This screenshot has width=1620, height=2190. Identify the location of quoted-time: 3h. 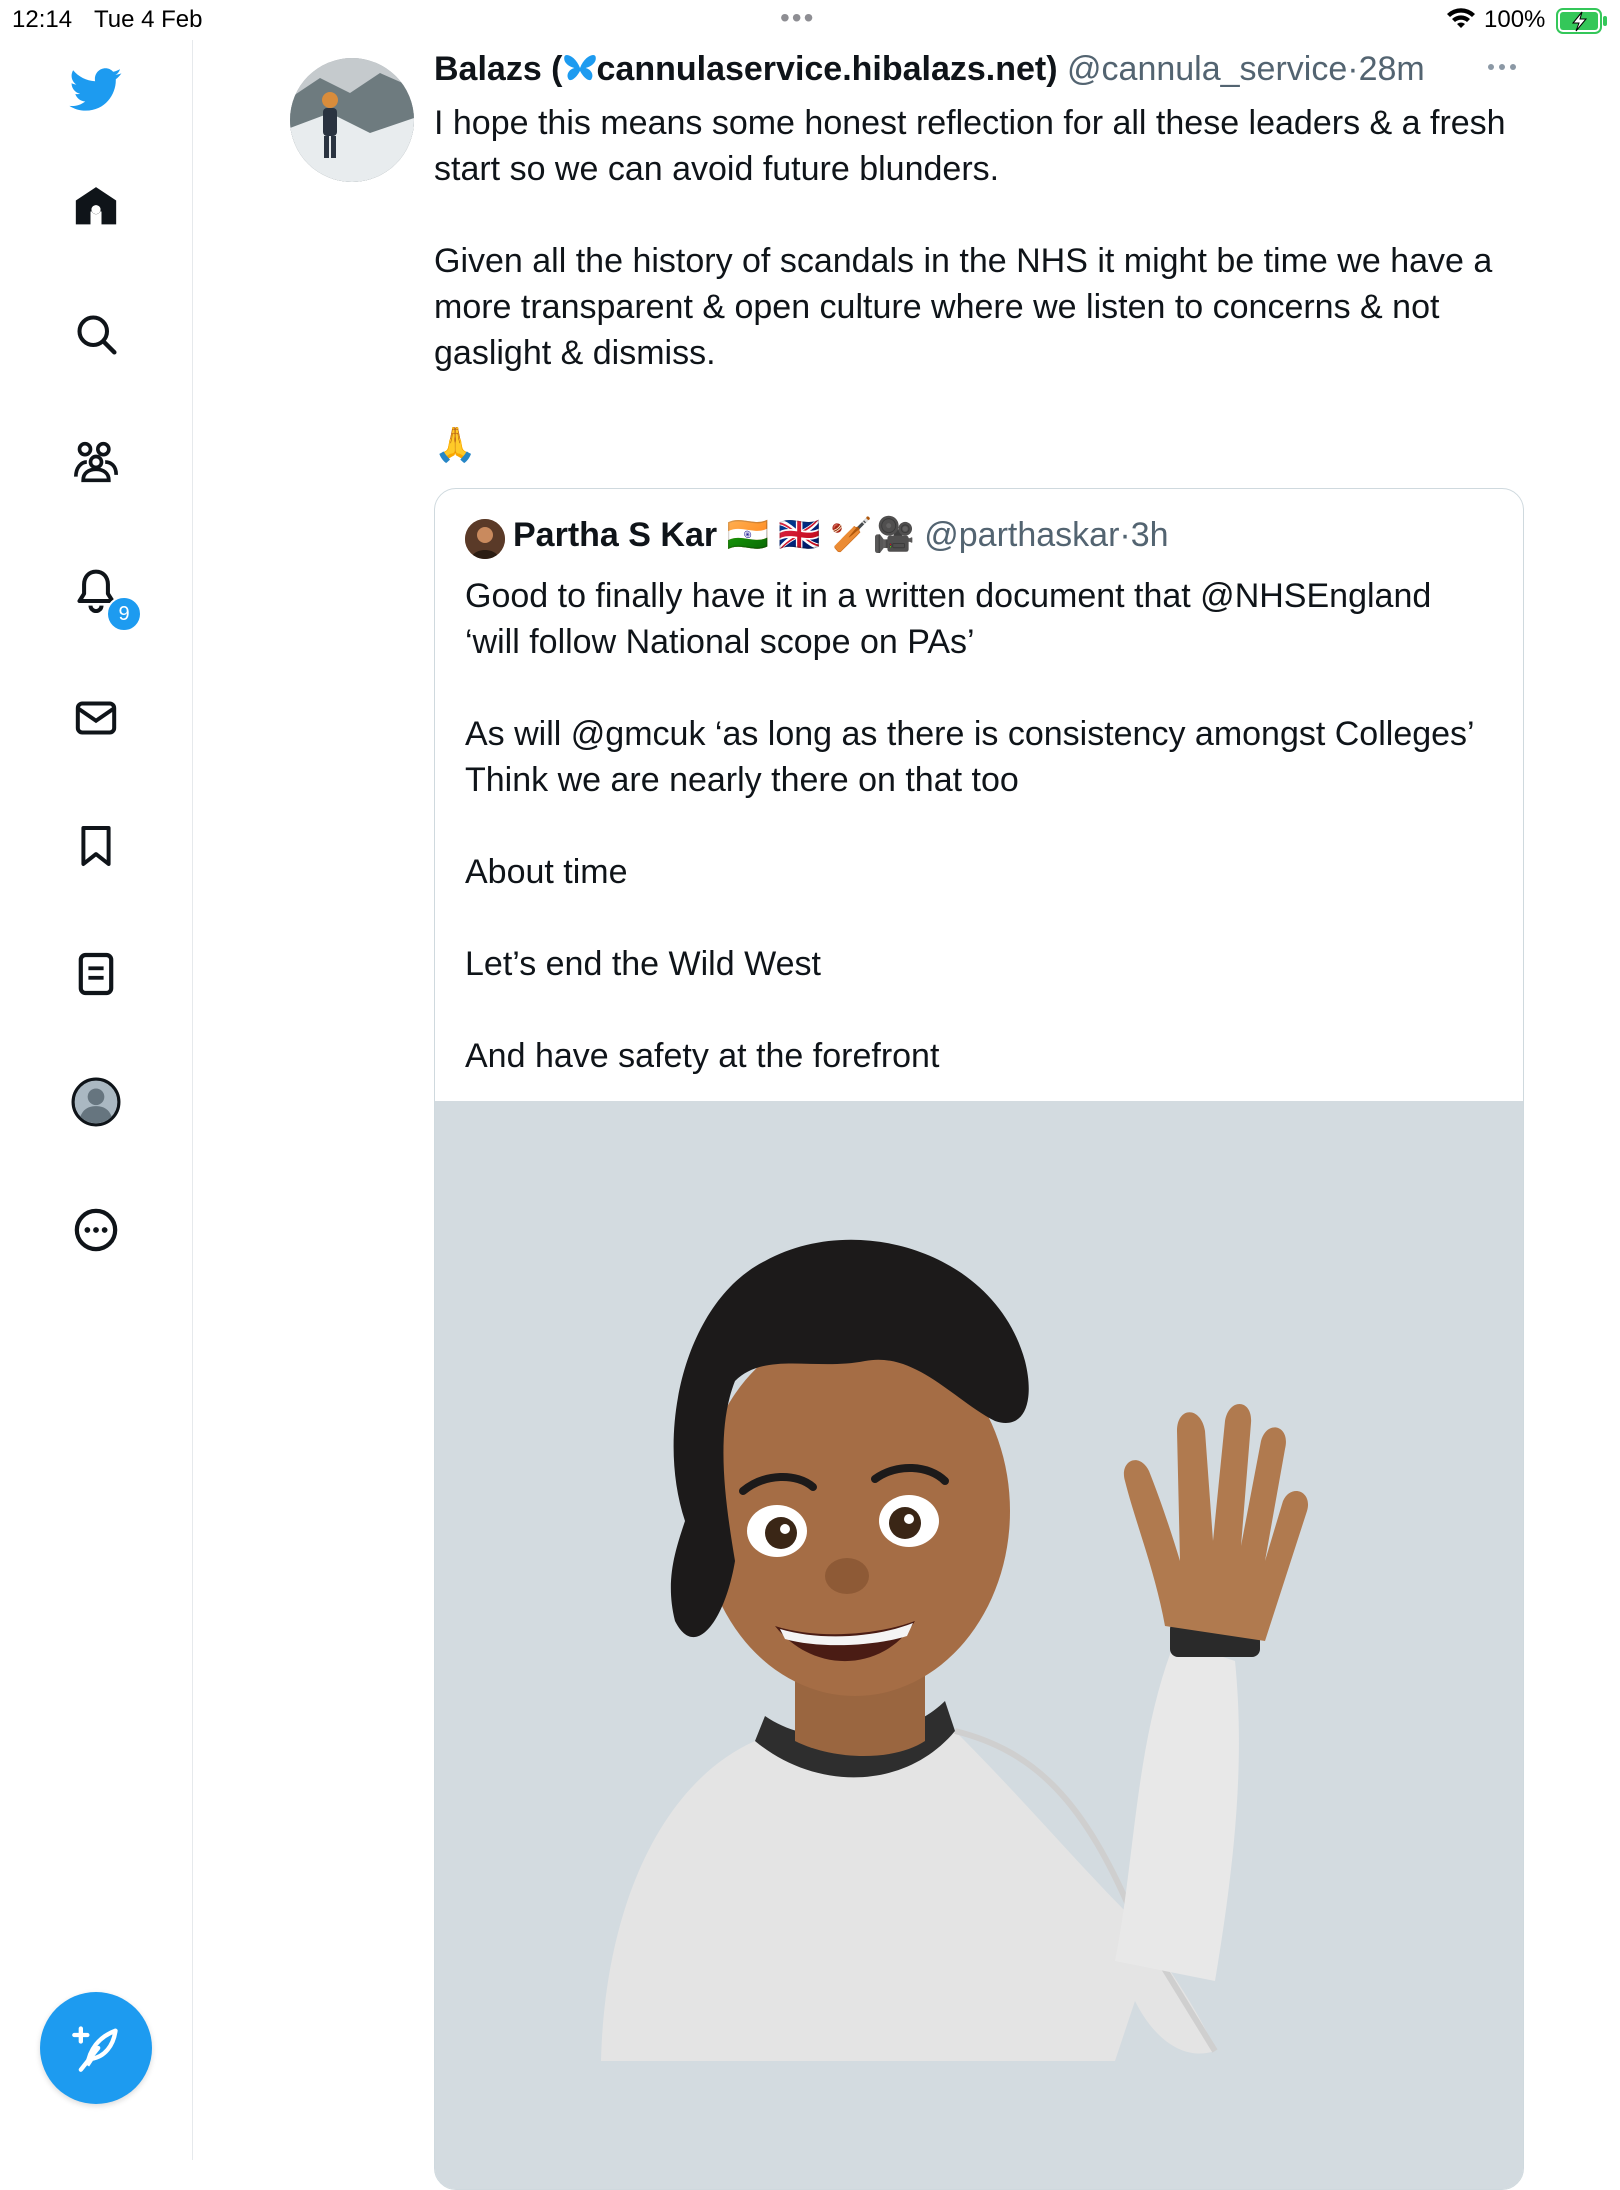
(1150, 535).